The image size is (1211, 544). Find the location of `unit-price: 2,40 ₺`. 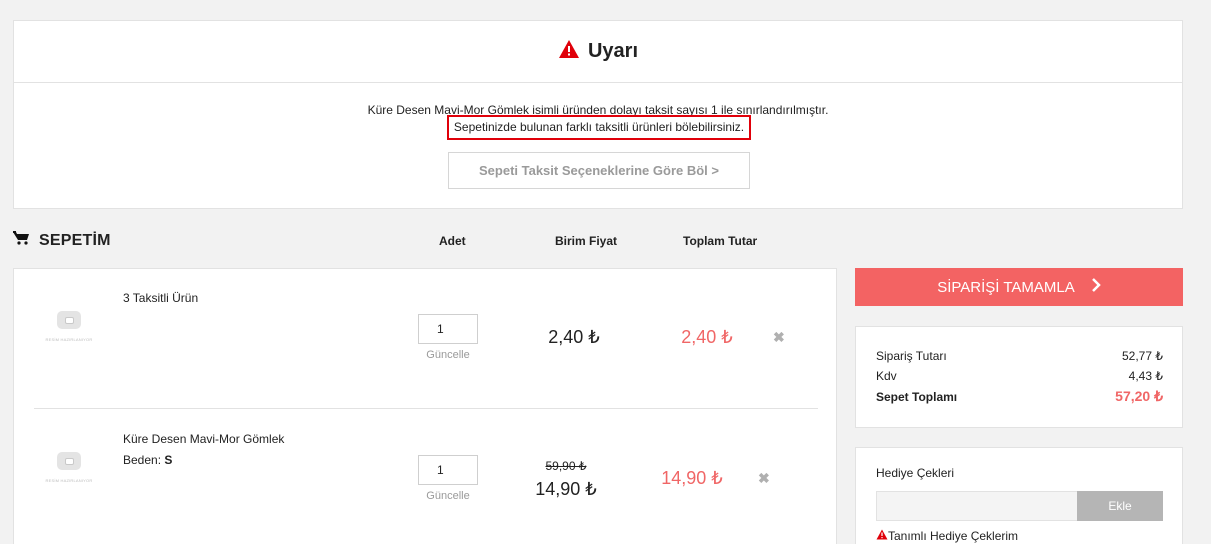

unit-price: 2,40 ₺ is located at coordinates (574, 337).